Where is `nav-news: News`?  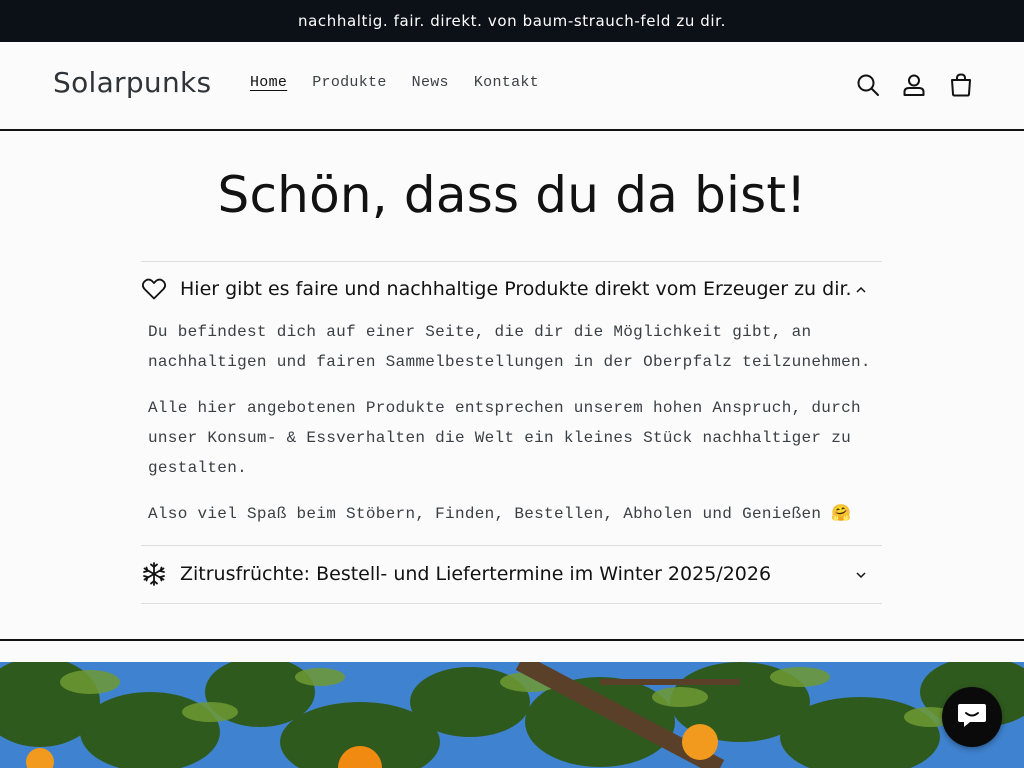 nav-news: News is located at coordinates (430, 82).